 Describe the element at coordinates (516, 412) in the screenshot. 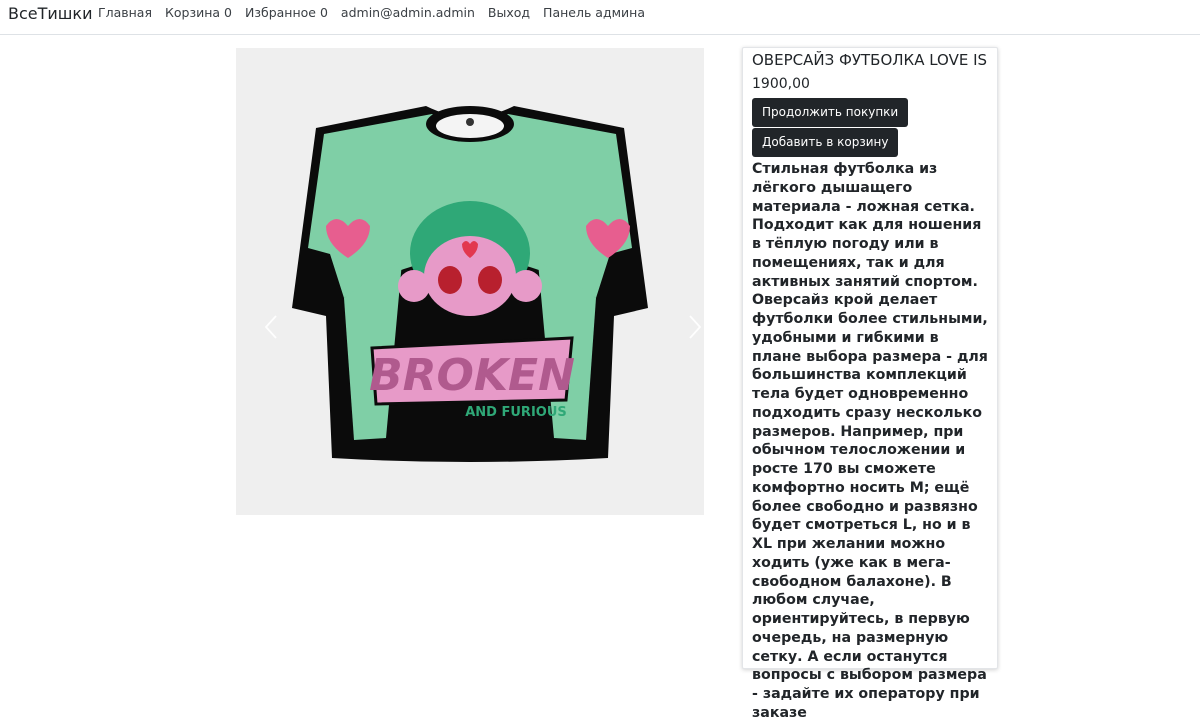

I see `print-sub-text: AND FURIOUS` at that location.